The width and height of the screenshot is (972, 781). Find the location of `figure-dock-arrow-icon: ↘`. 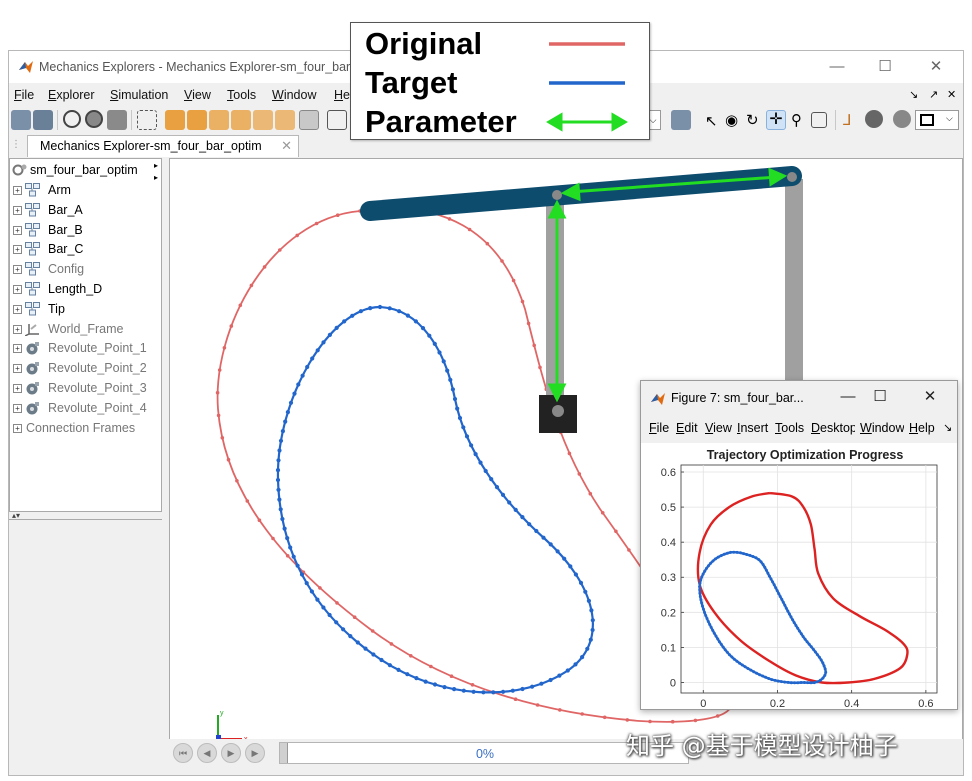

figure-dock-arrow-icon: ↘ is located at coordinates (947, 427).